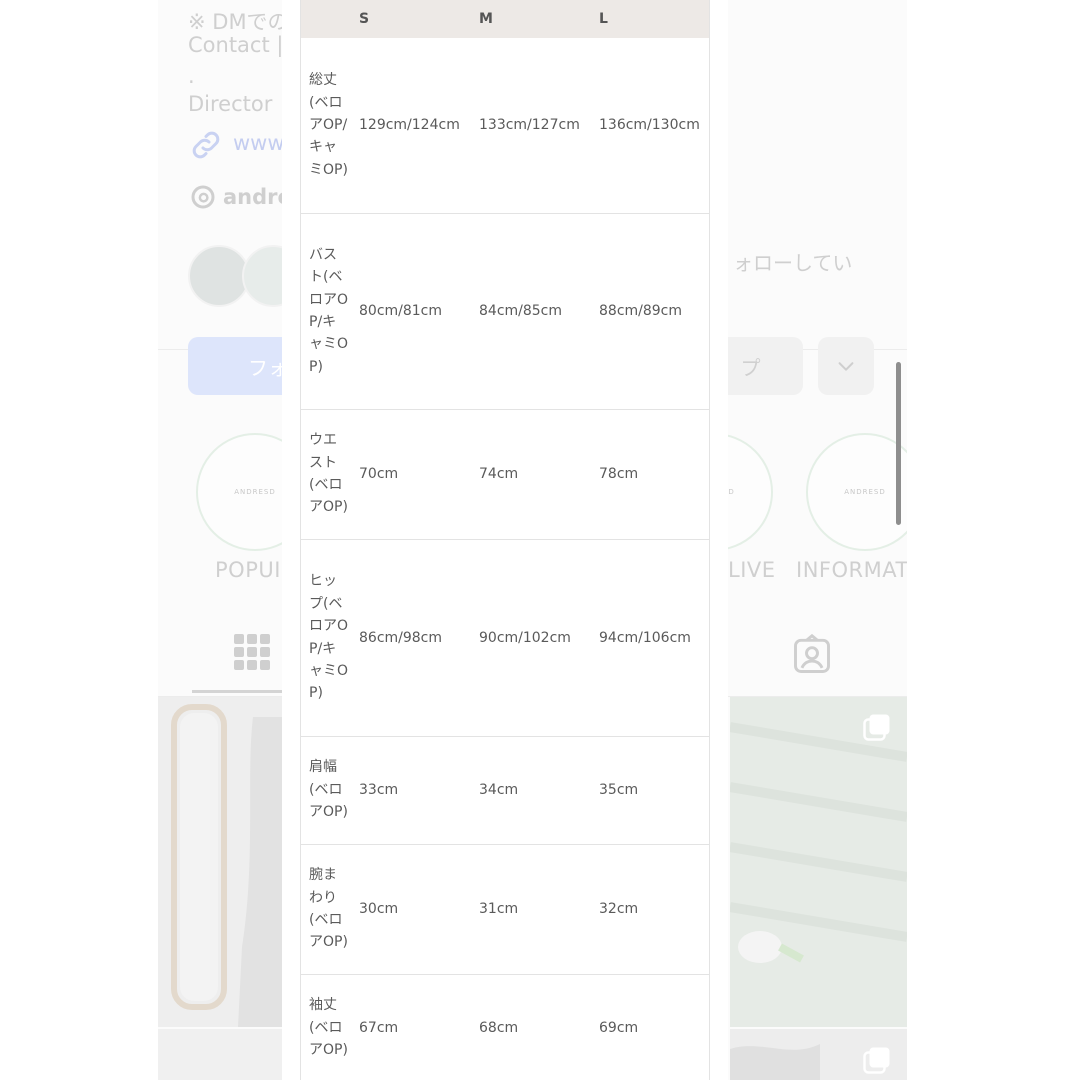  Describe the element at coordinates (324, 126) in the screenshot. I see `item-cell: 総丈(ベロアOP/キャミOP)` at that location.